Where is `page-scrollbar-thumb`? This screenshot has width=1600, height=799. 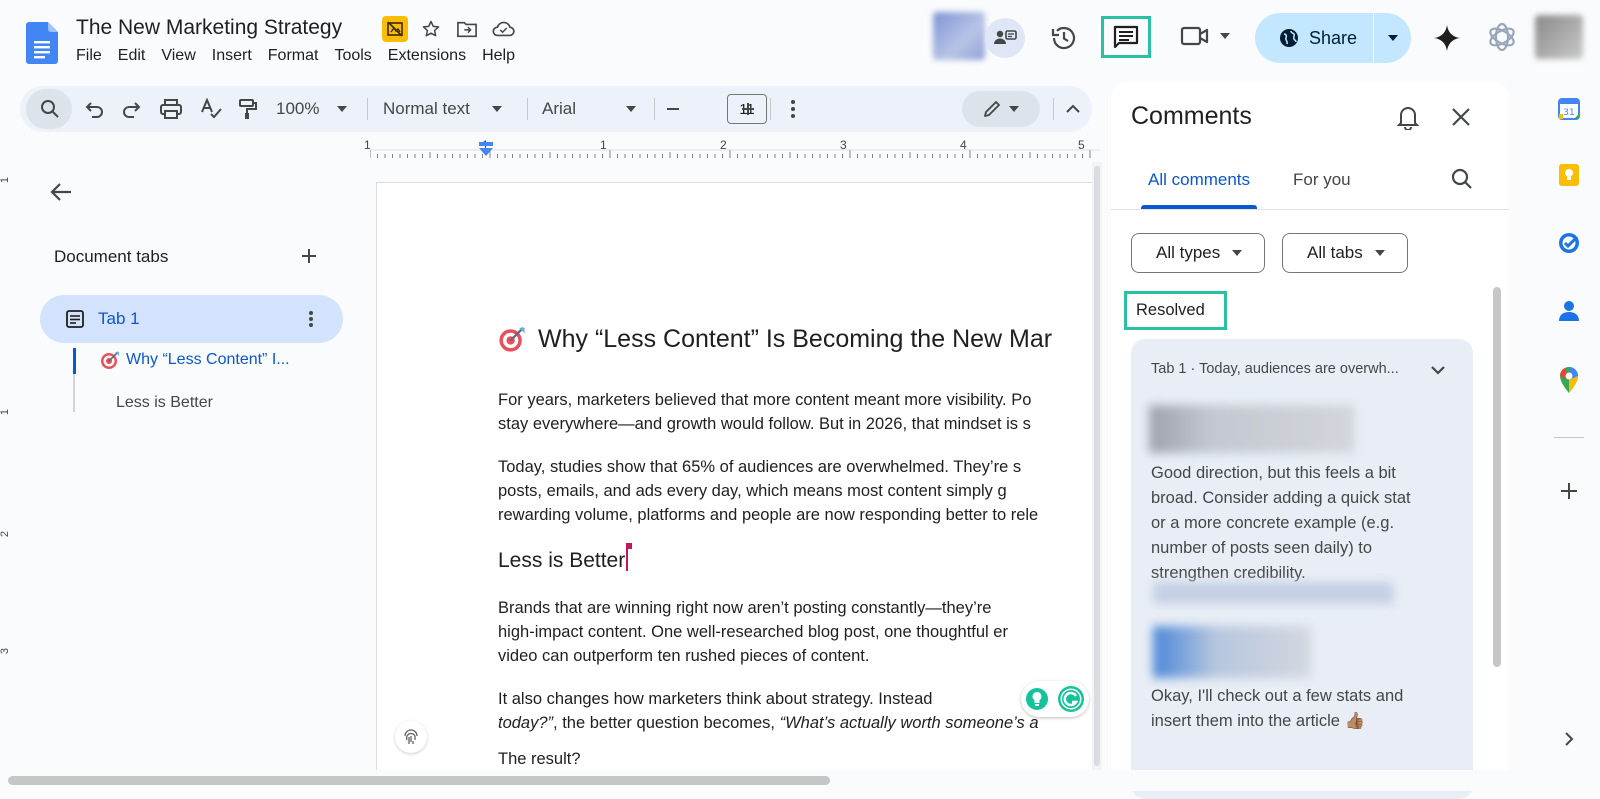
page-scrollbar-thumb is located at coordinates (1097, 466).